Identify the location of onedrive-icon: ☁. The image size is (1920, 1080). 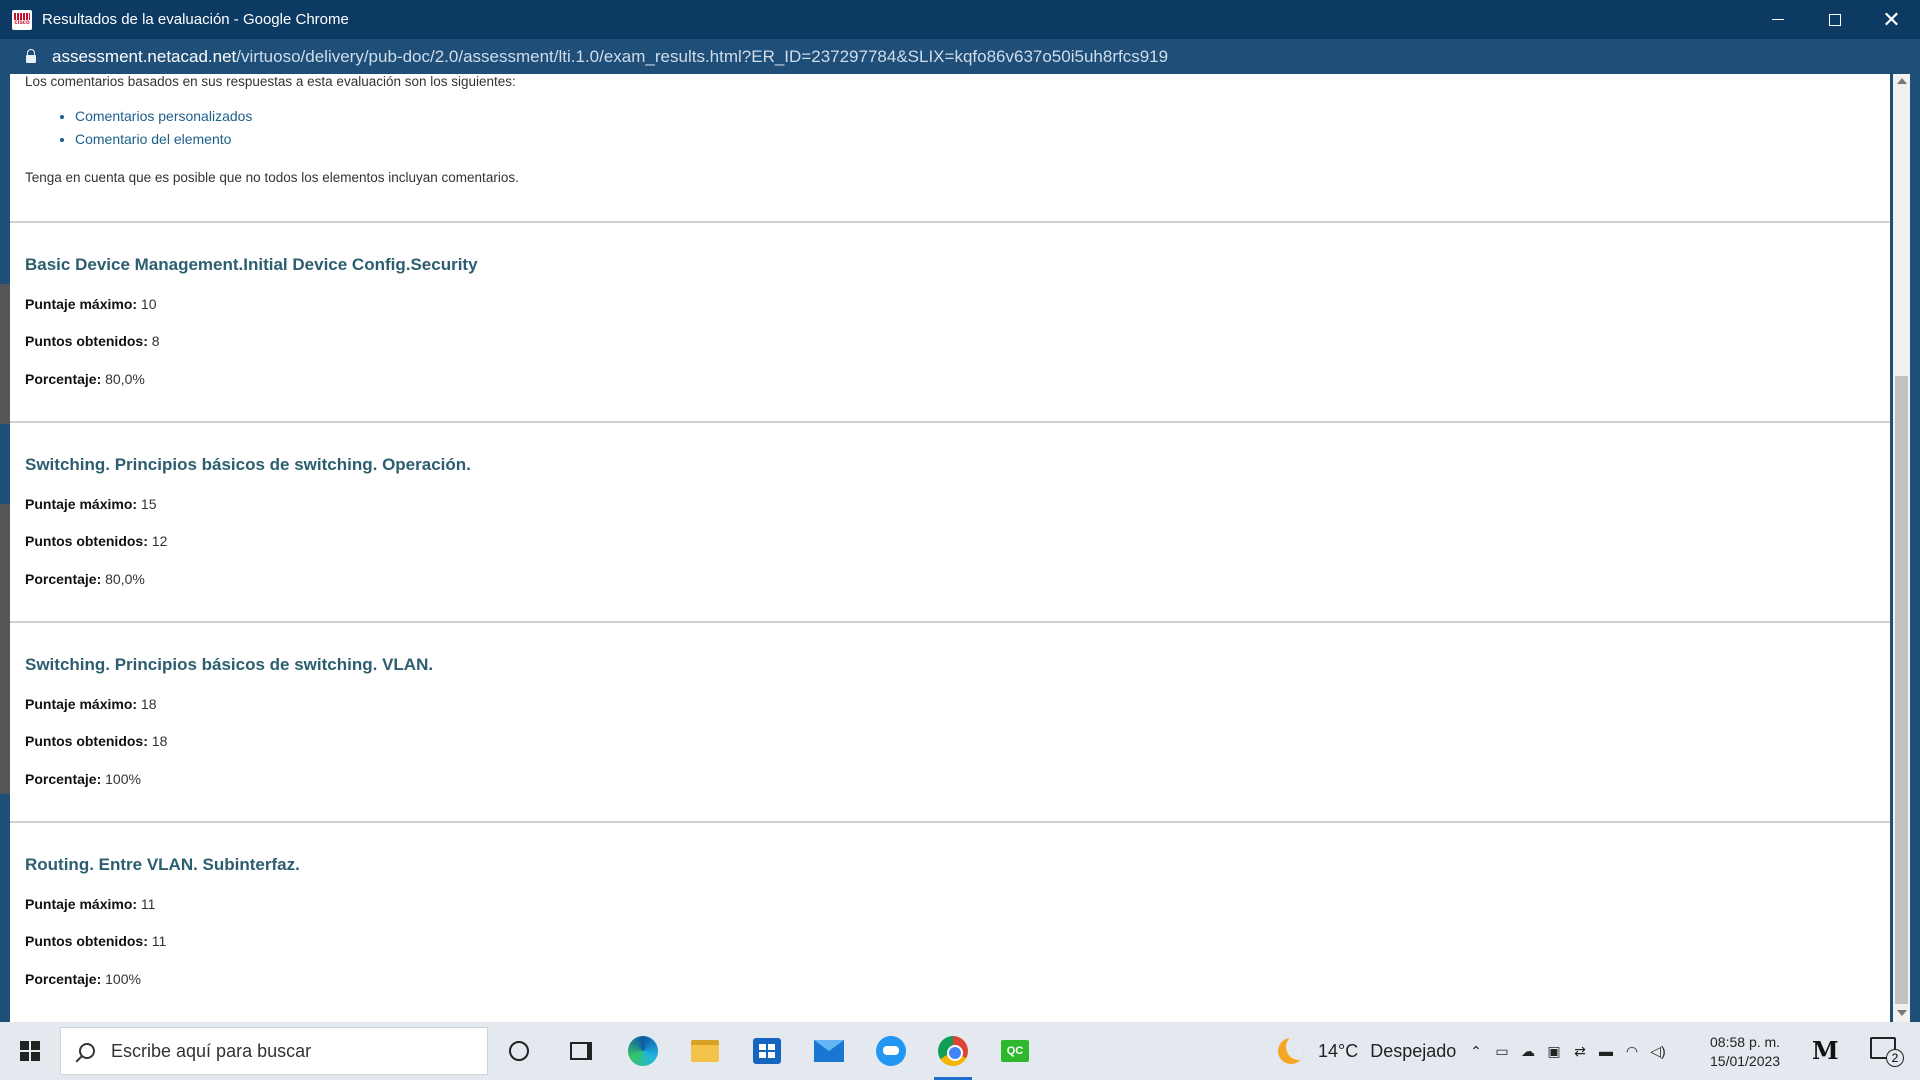
(1528, 1051).